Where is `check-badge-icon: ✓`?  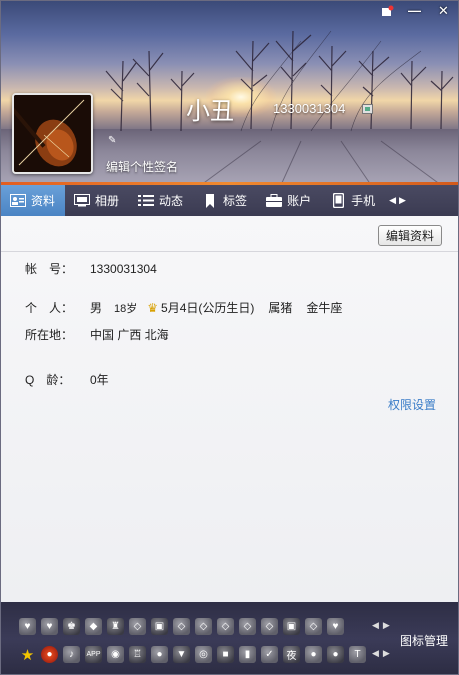 check-badge-icon: ✓ is located at coordinates (269, 654).